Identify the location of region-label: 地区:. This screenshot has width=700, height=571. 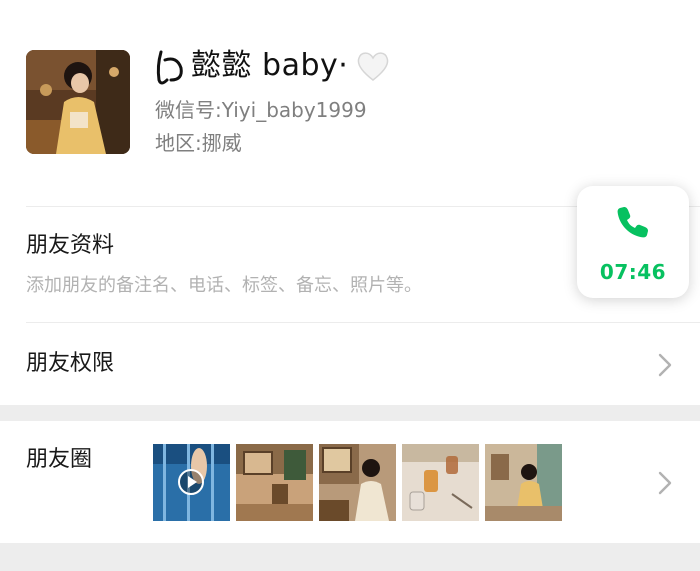
(178, 143).